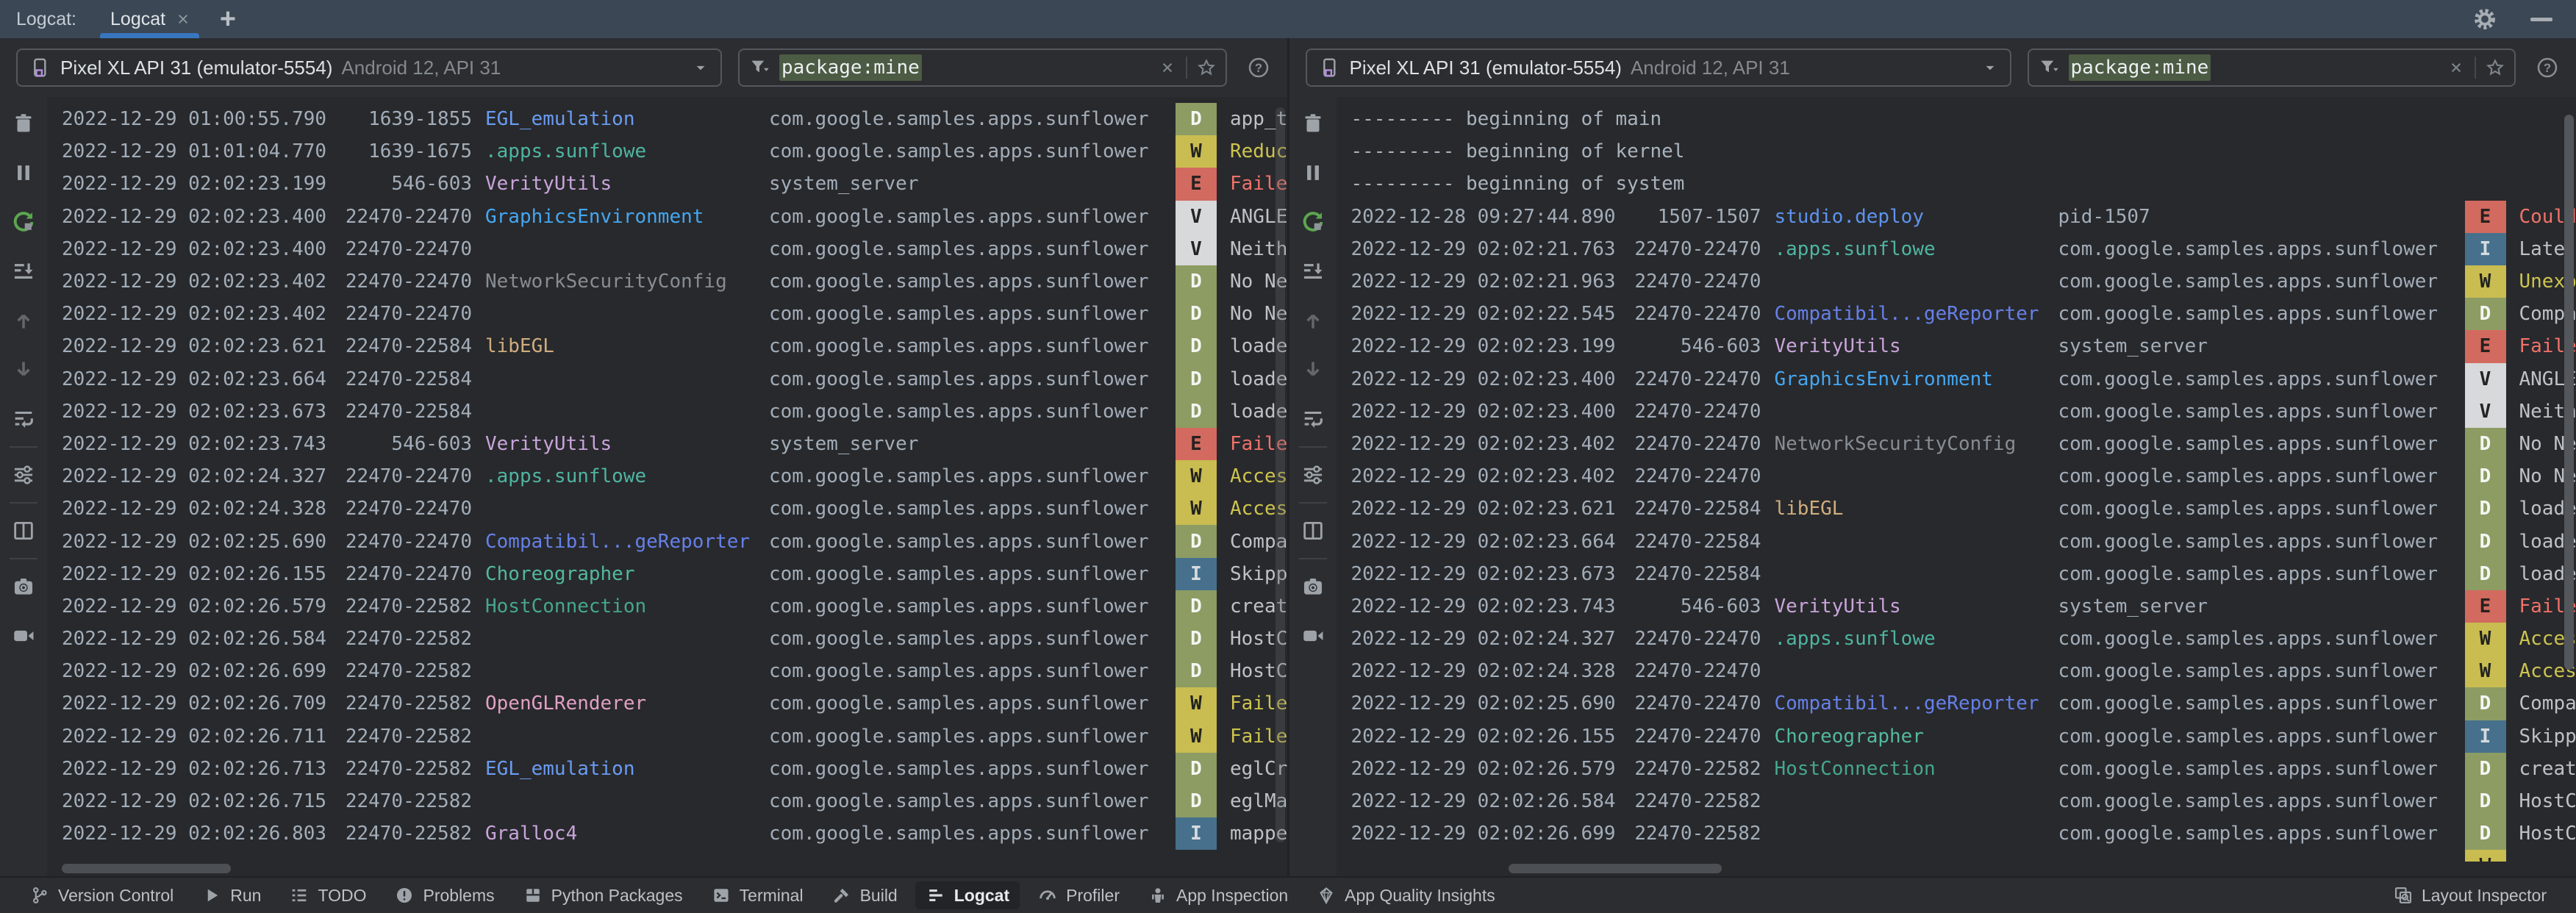 The width and height of the screenshot is (2576, 913). Describe the element at coordinates (2541, 19) in the screenshot. I see `minimize-icon` at that location.